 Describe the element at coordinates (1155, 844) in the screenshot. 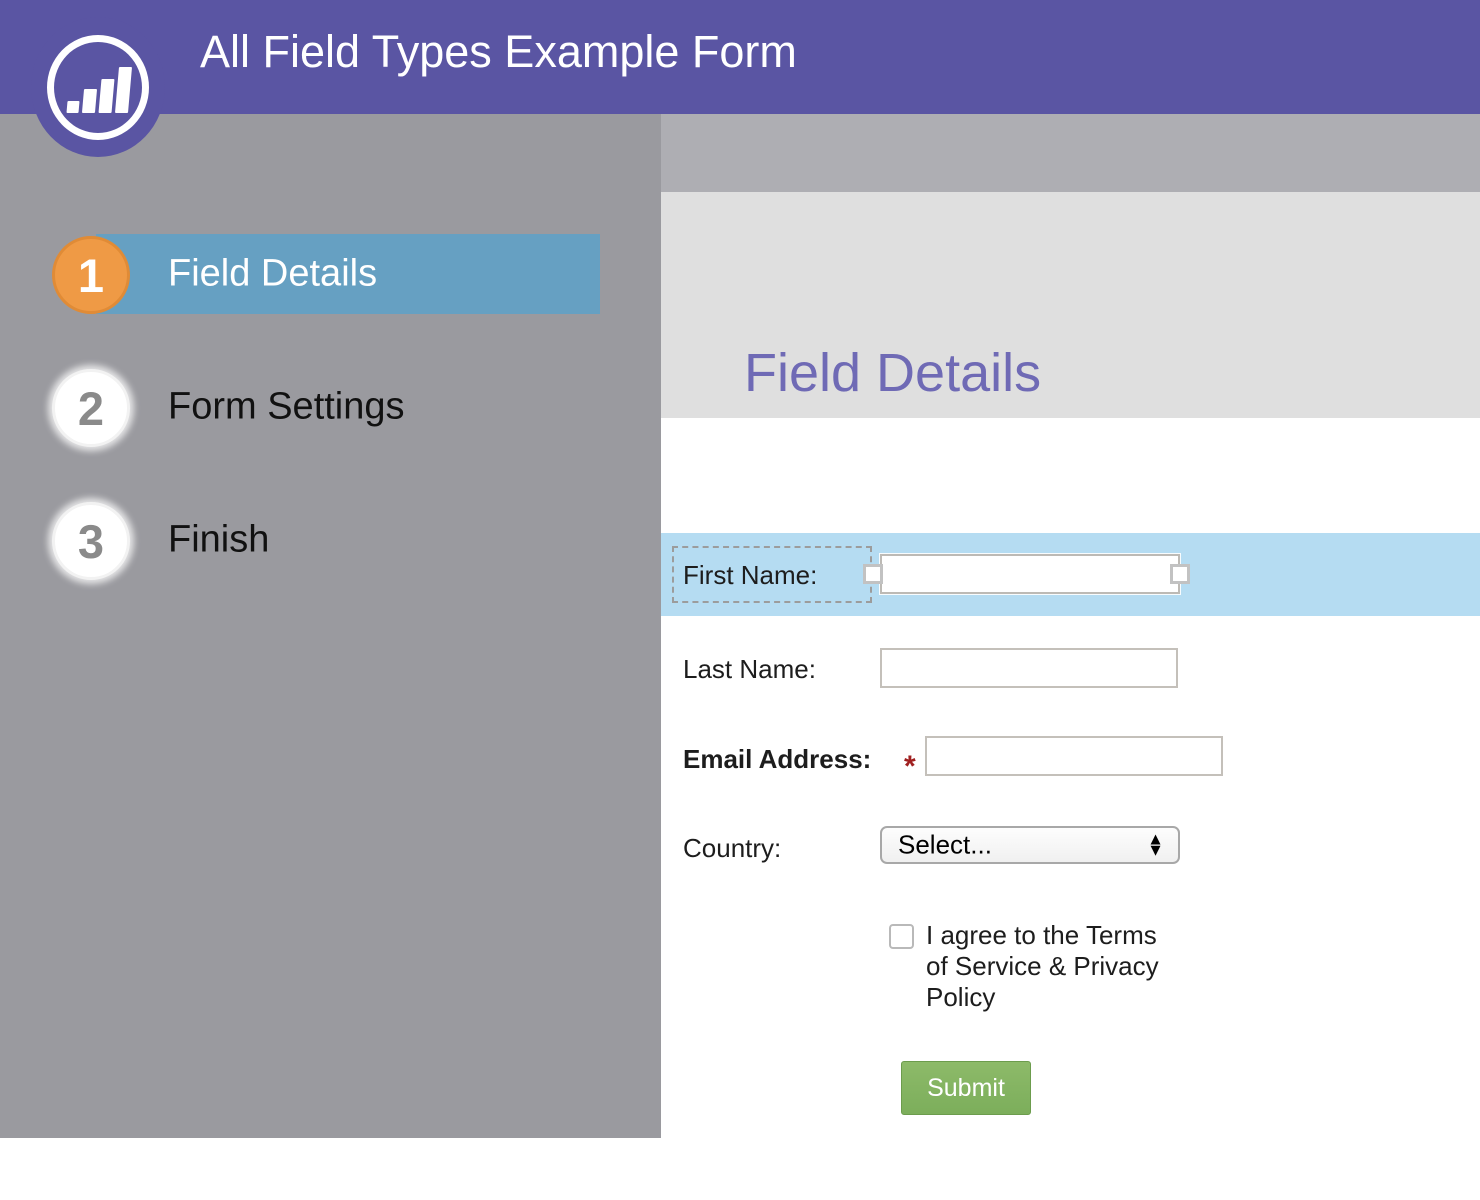

I see `chevron-updown-icon: ▲ ▼` at that location.